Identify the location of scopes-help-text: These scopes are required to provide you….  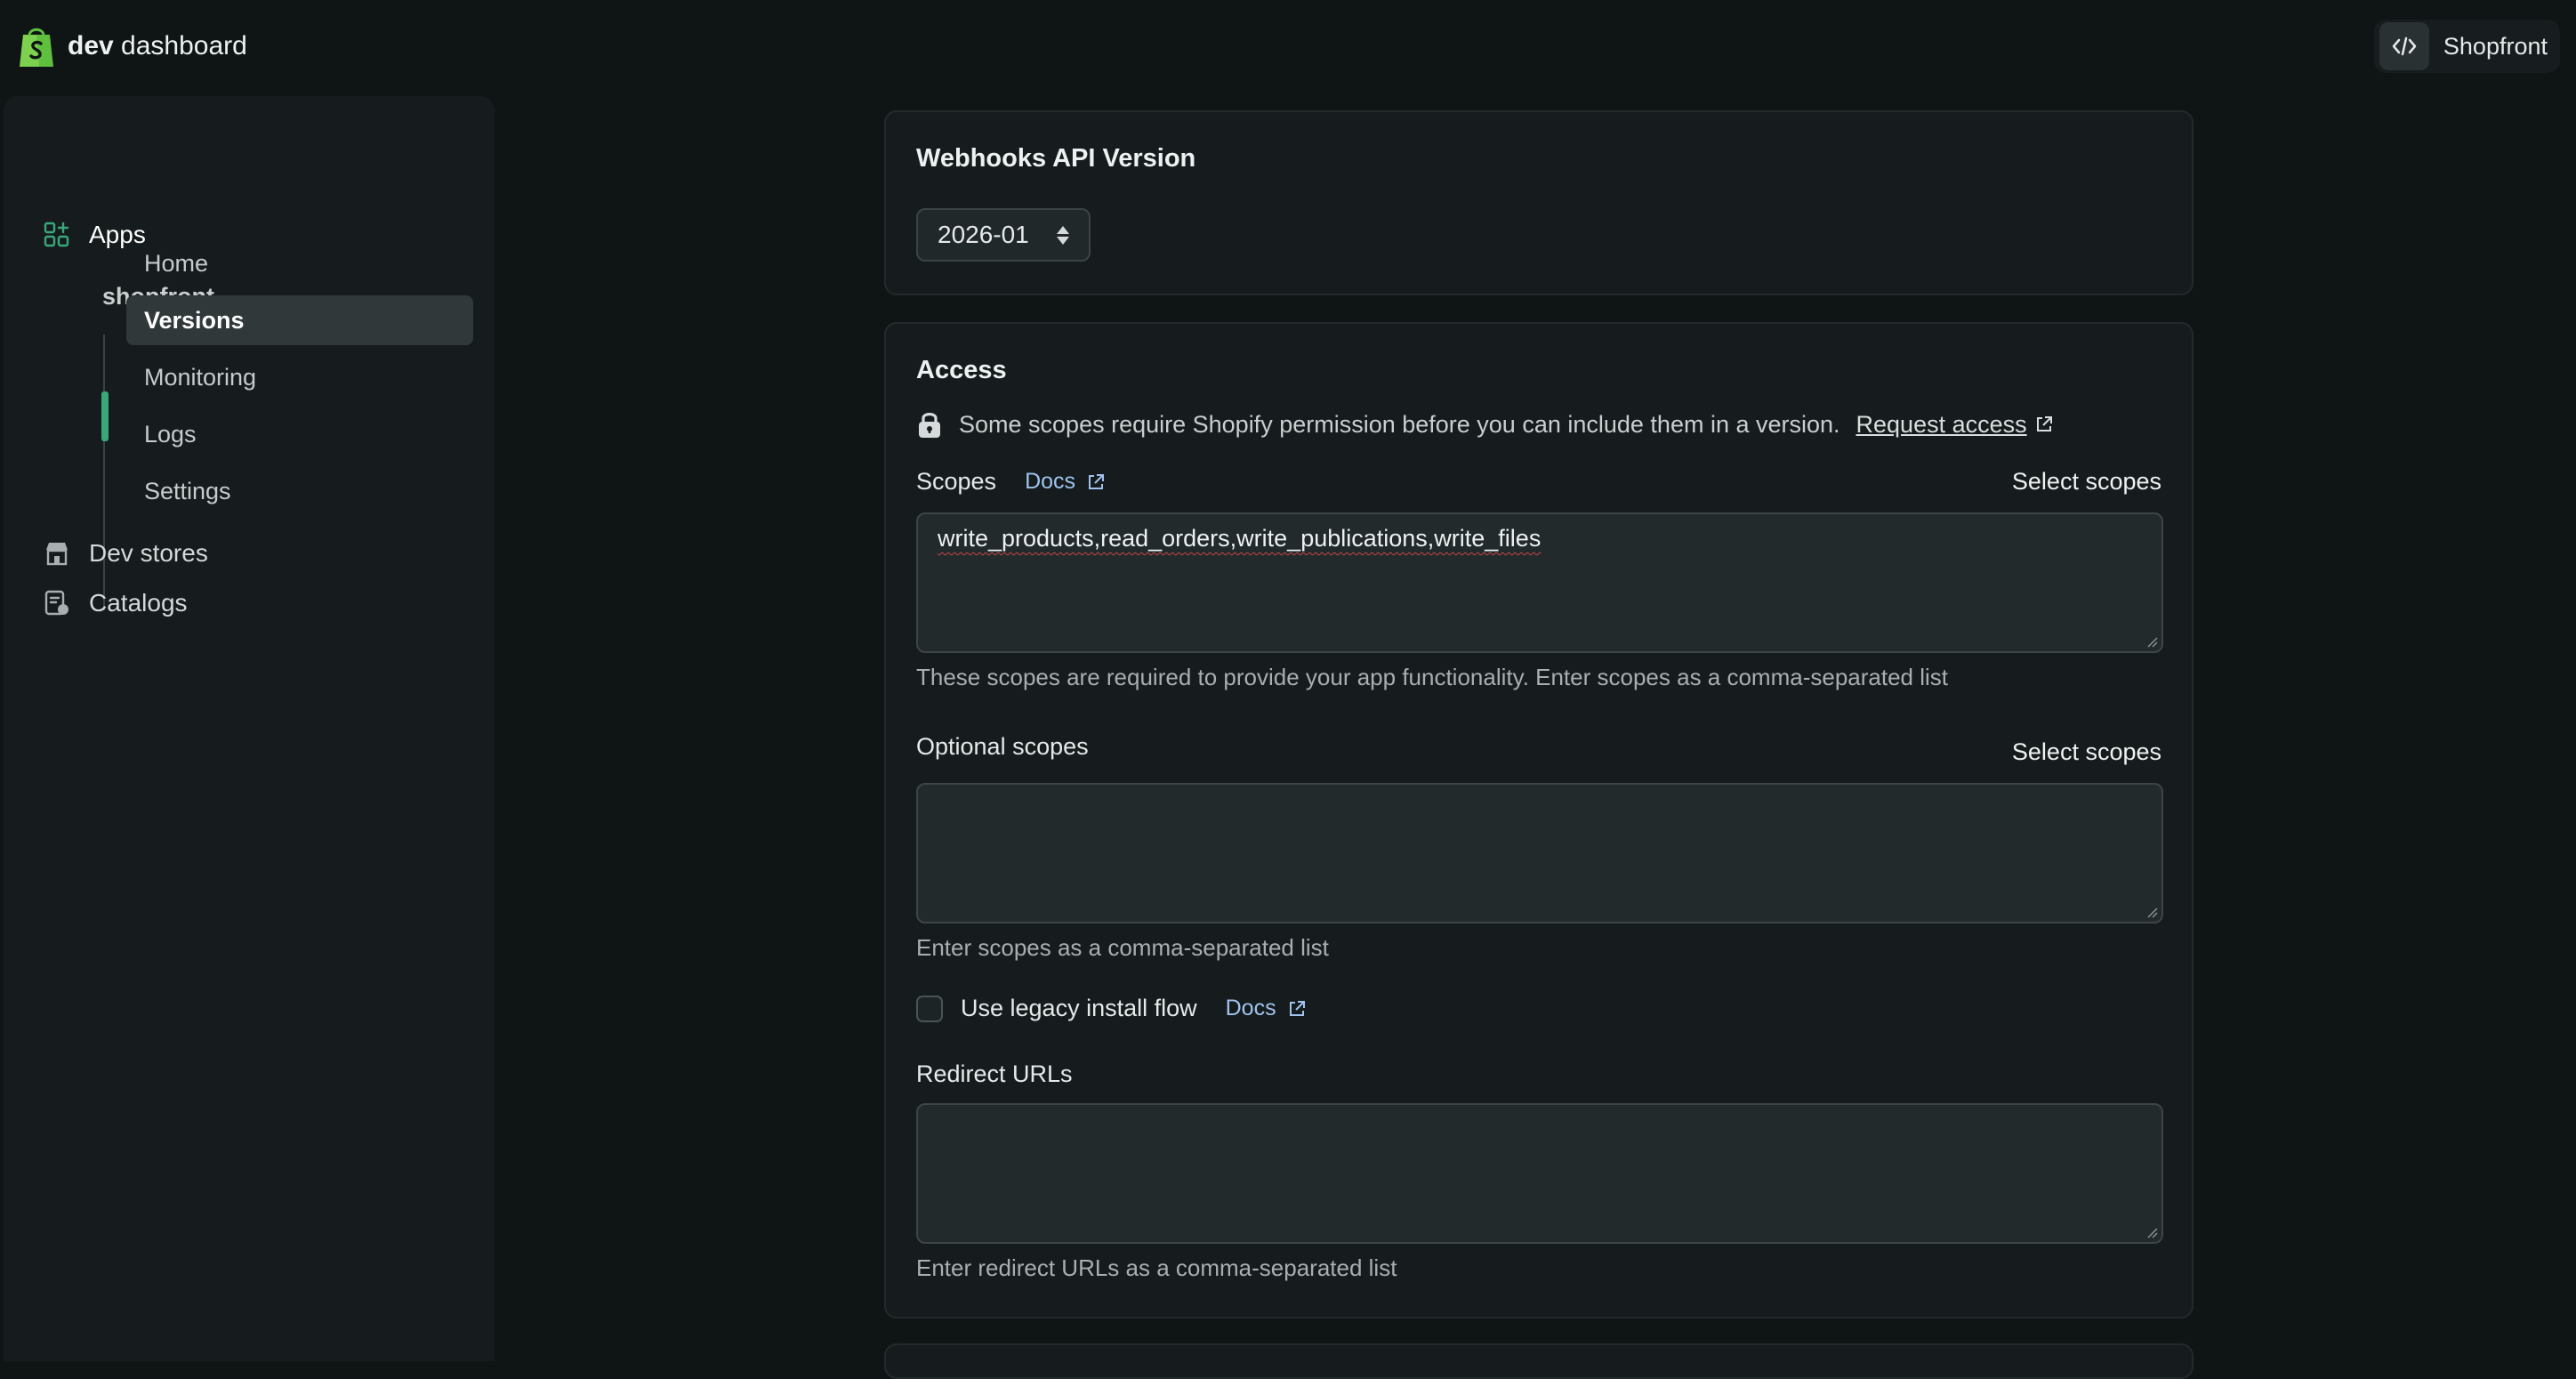
(1432, 677).